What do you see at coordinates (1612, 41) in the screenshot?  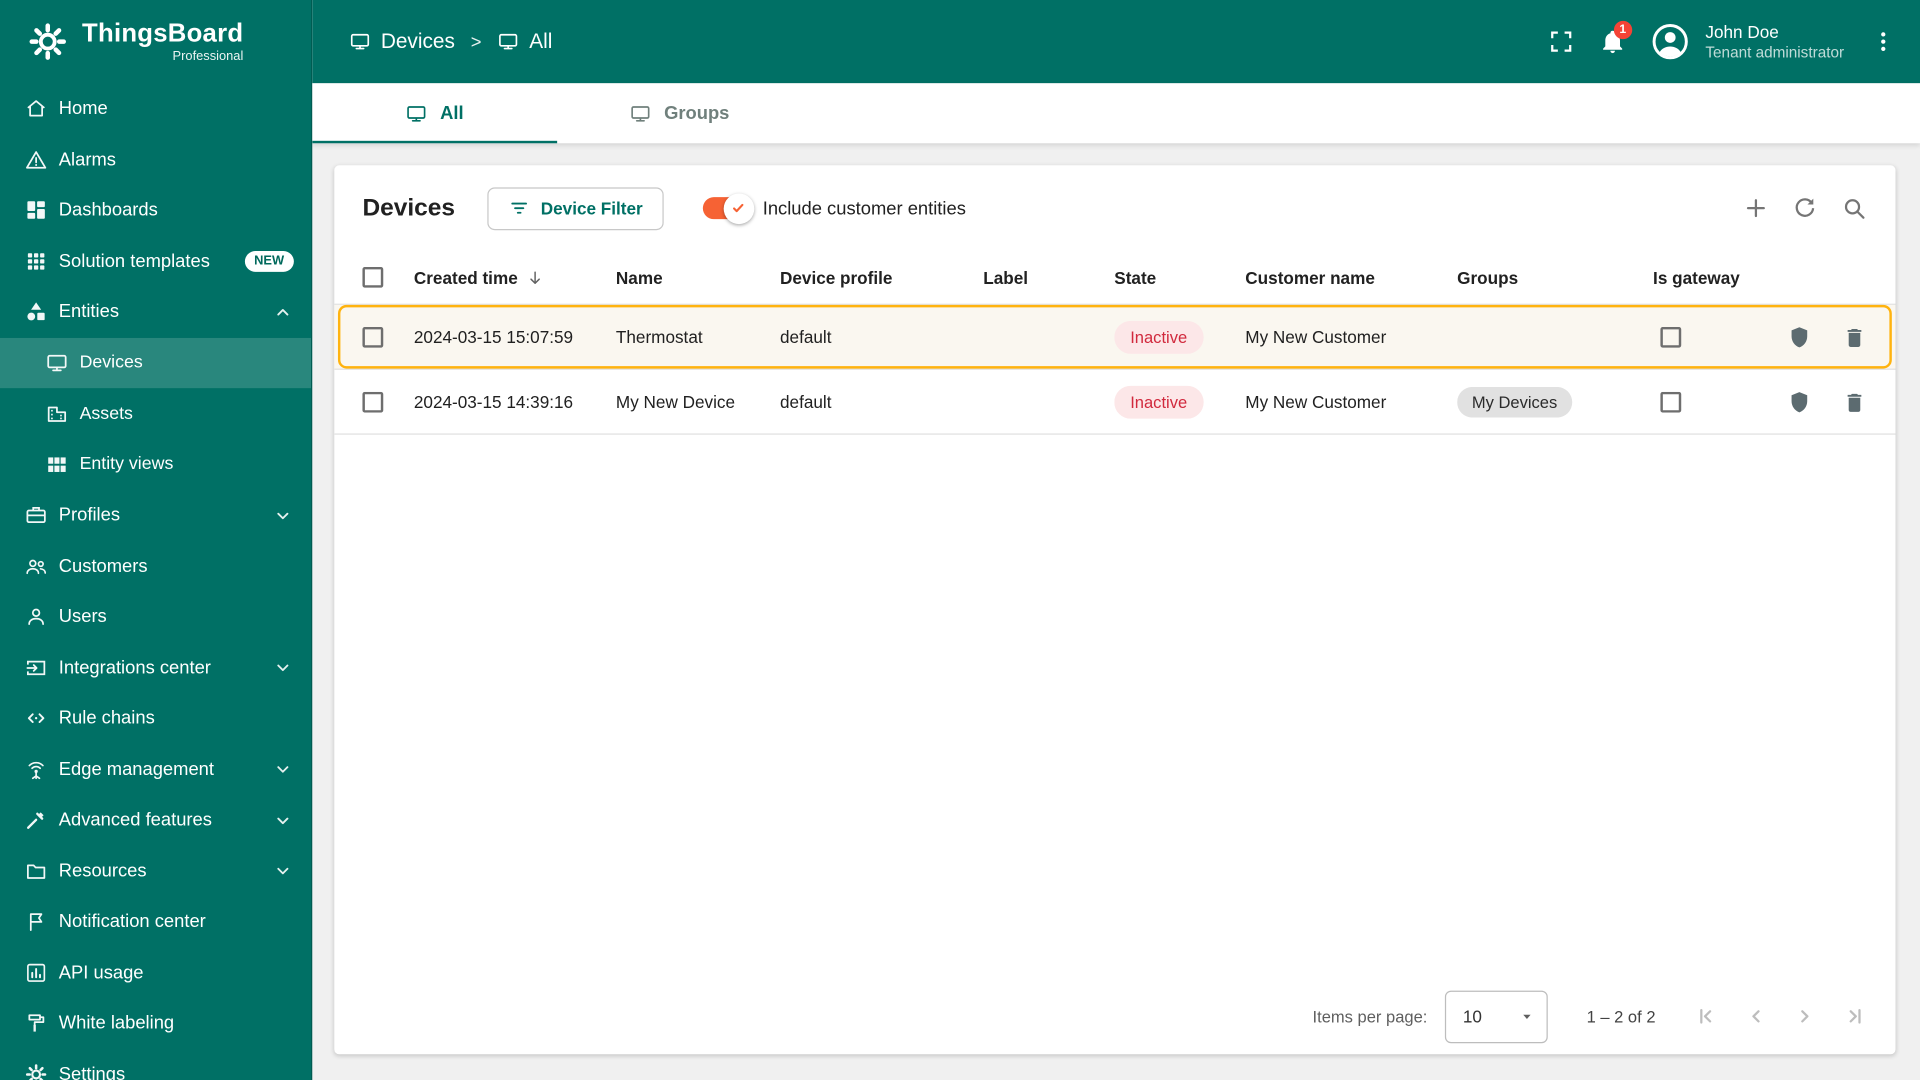 I see `notifications-button: 1` at bounding box center [1612, 41].